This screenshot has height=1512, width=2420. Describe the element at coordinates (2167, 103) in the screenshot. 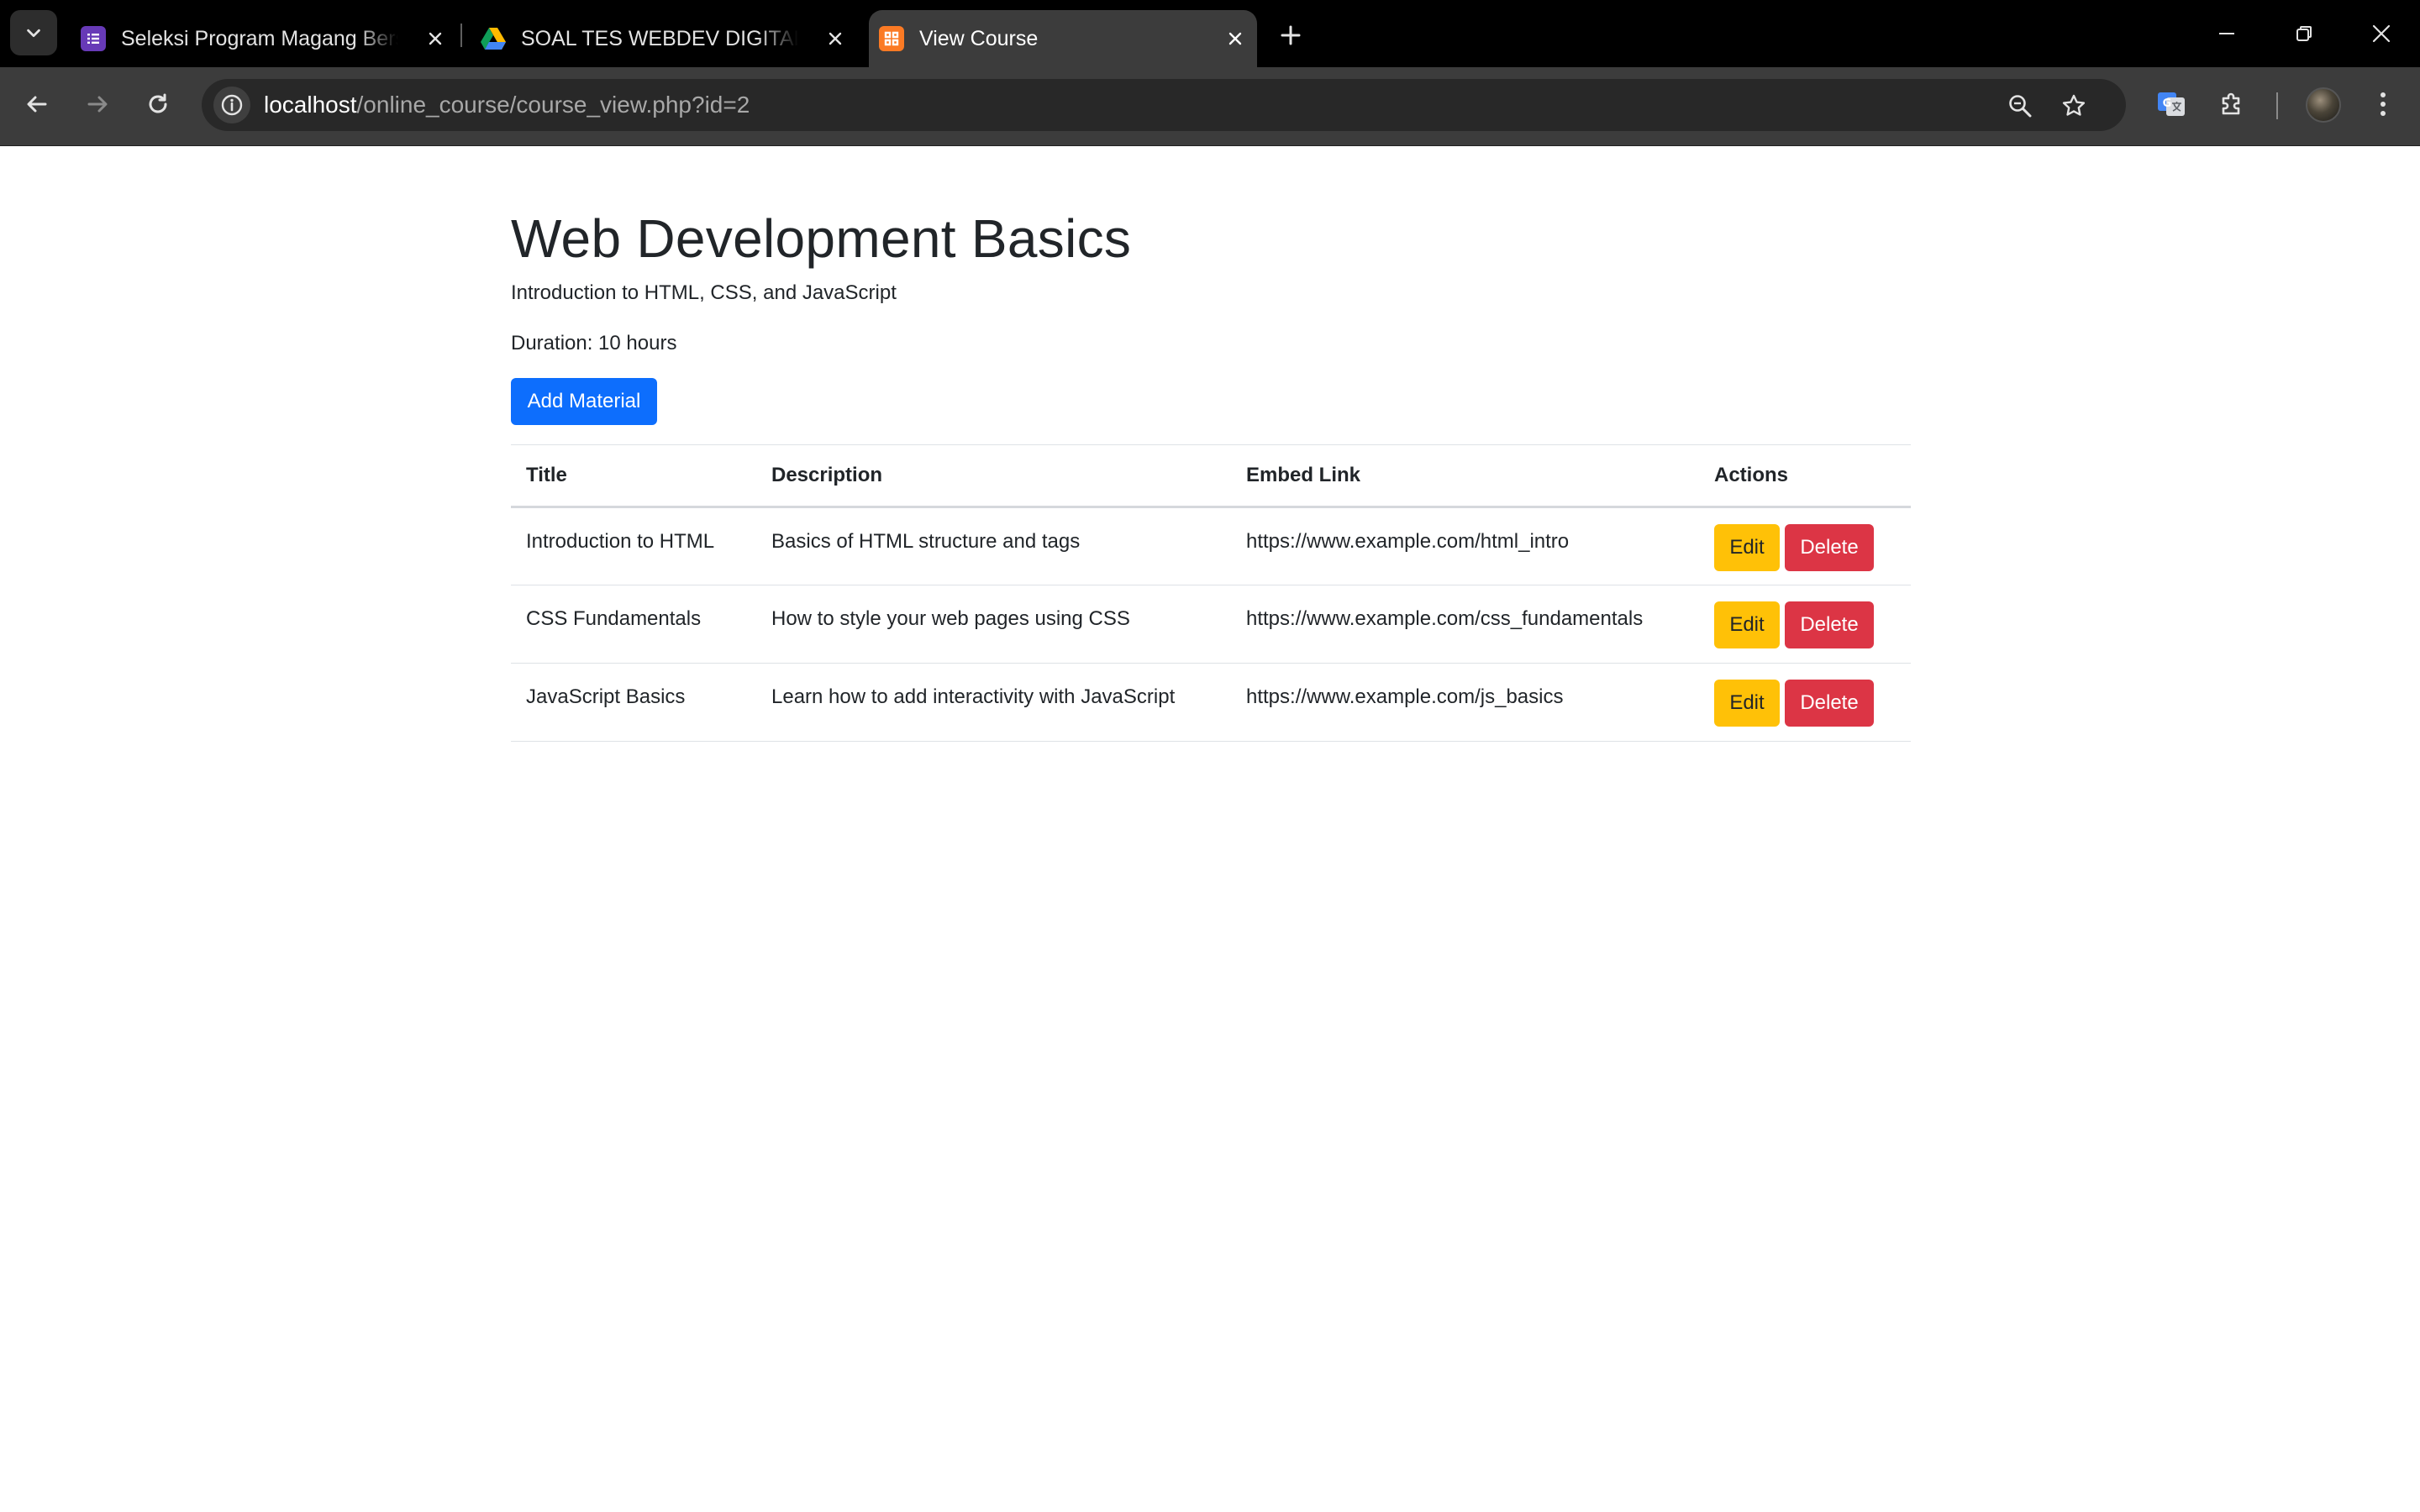

I see `svg-text: G` at that location.